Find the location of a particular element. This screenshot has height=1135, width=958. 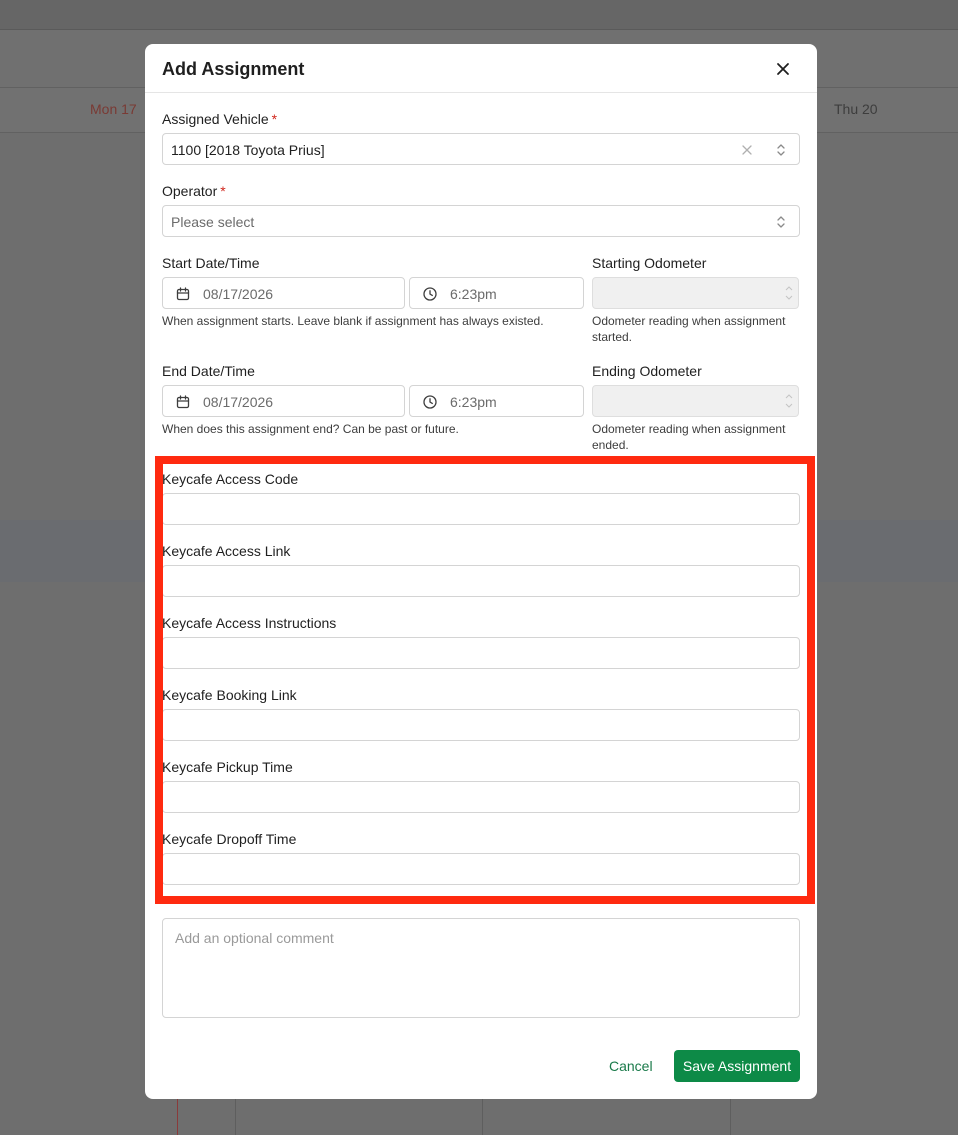

end-date-input: 08/17/2026 is located at coordinates (283, 401).